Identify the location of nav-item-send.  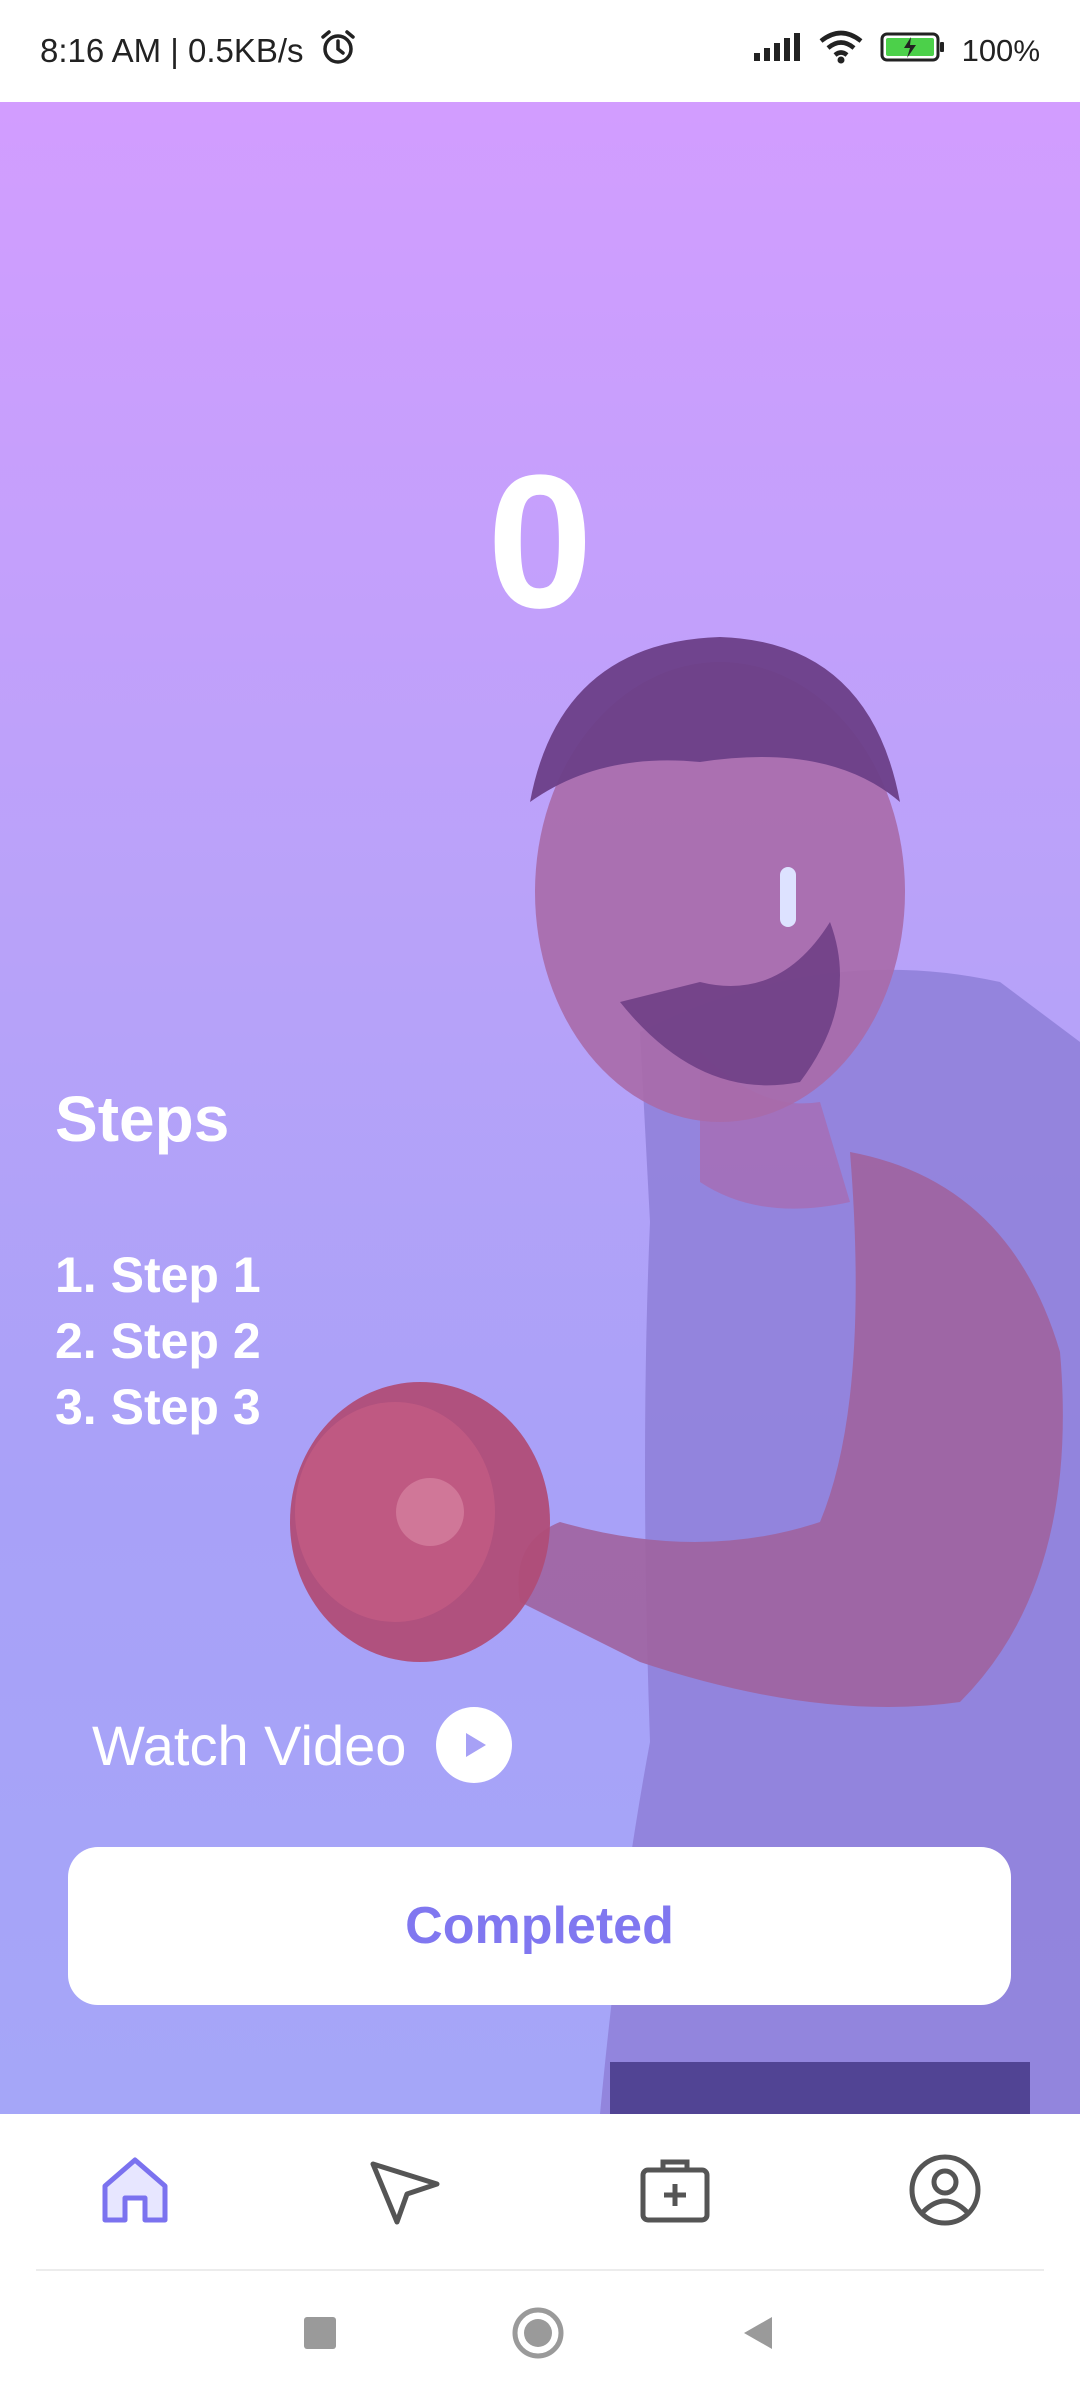
(405, 2192).